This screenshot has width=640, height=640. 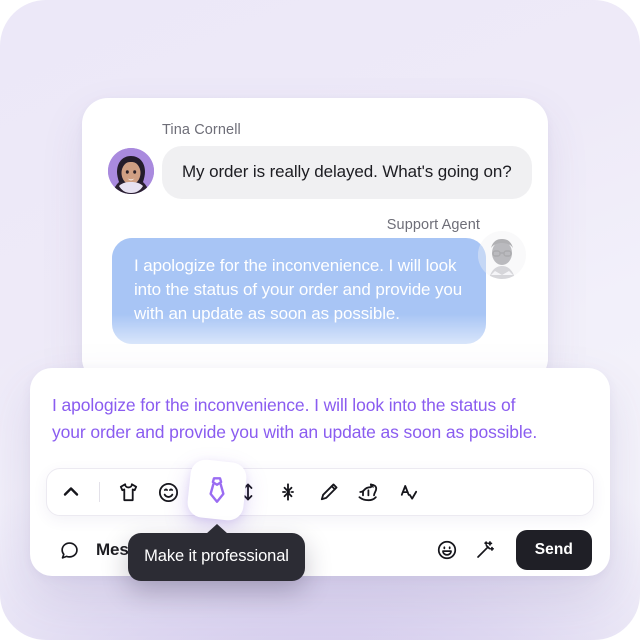 I want to click on bubble-line: with an update as soon as possible., so click(x=267, y=314).